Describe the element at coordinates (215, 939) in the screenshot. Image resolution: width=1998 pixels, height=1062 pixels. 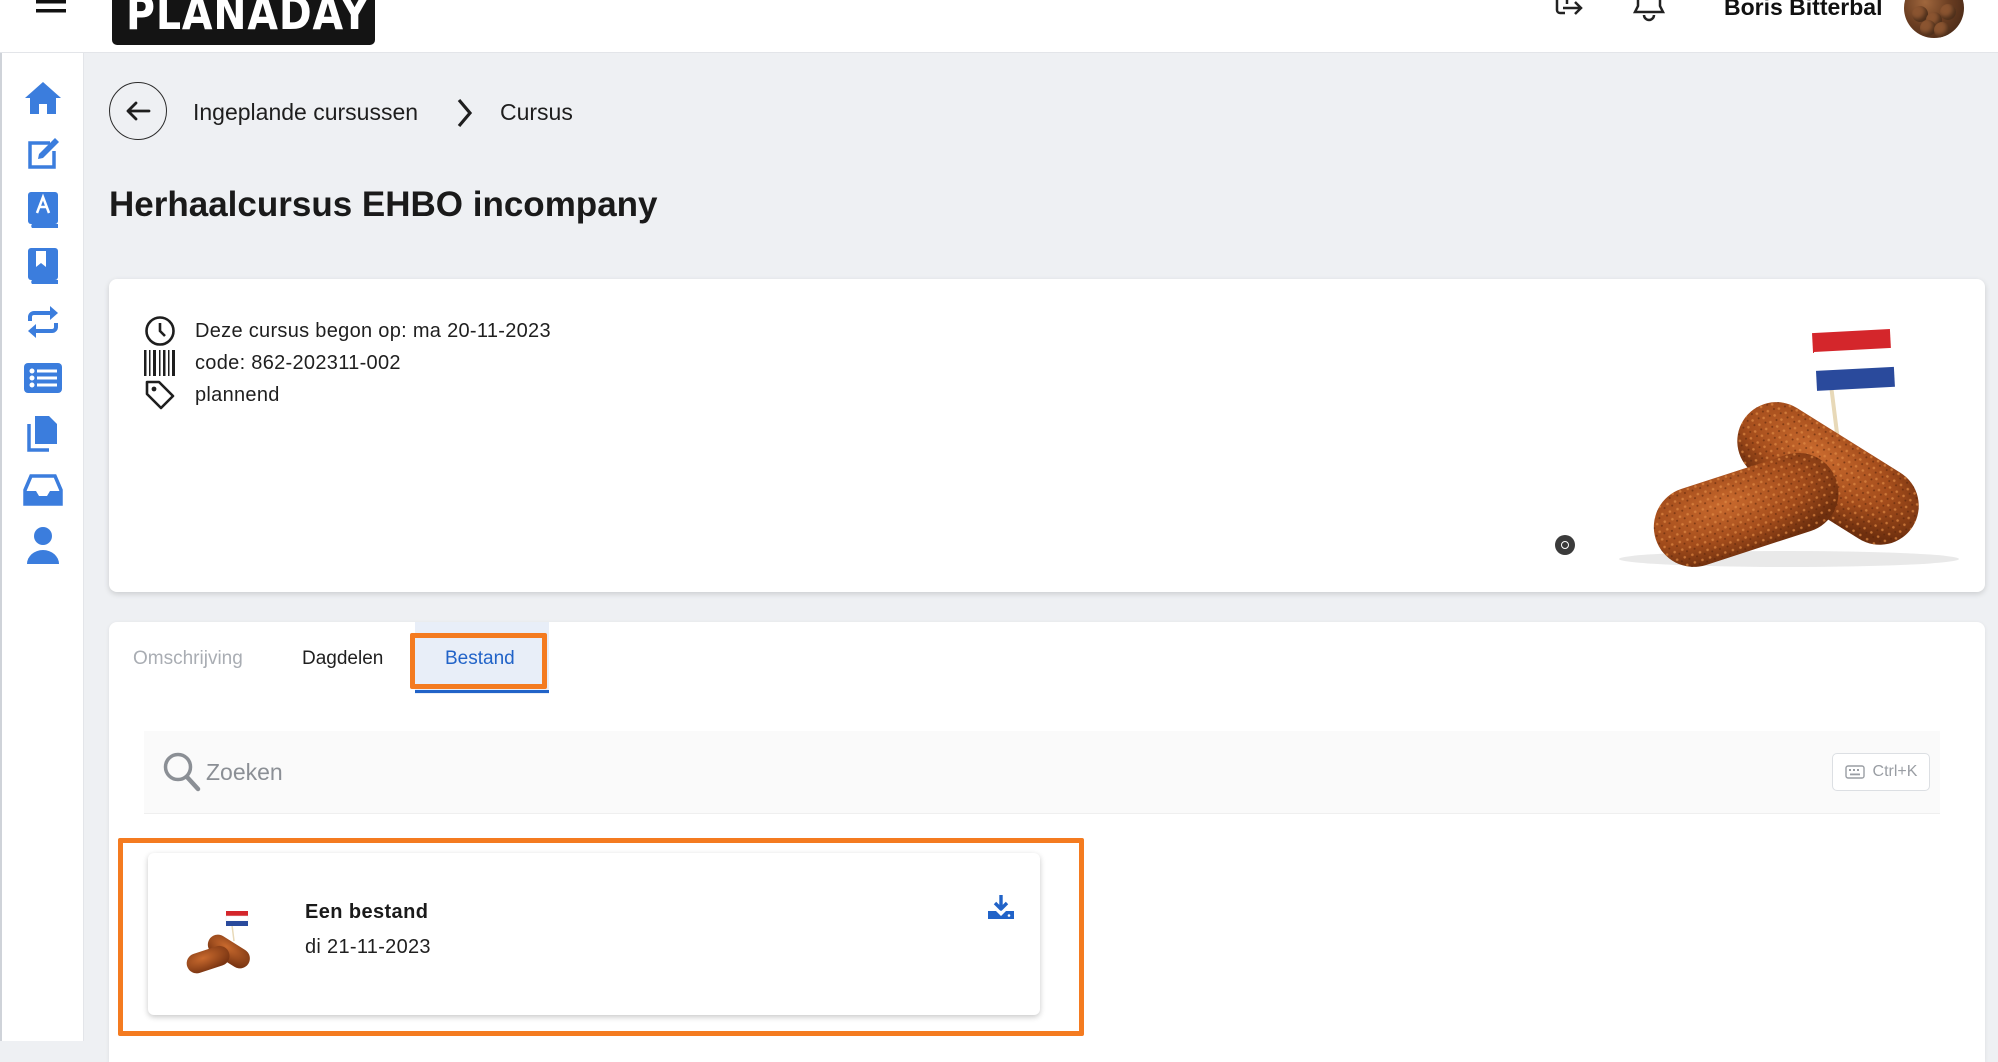
I see `file-thumbnail` at that location.